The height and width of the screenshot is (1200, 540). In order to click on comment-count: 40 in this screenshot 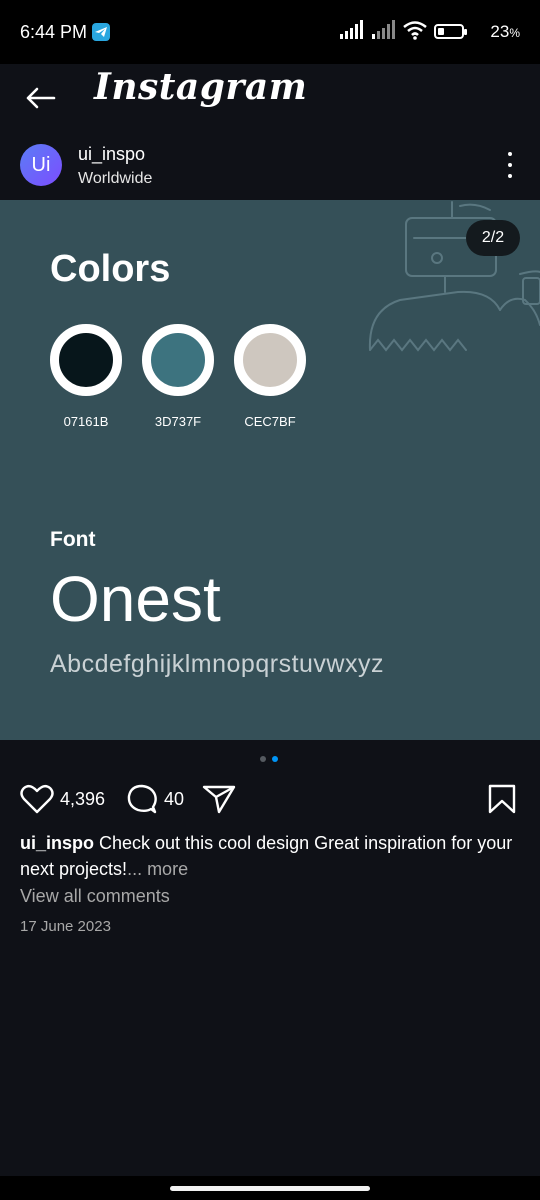, I will do `click(174, 799)`.